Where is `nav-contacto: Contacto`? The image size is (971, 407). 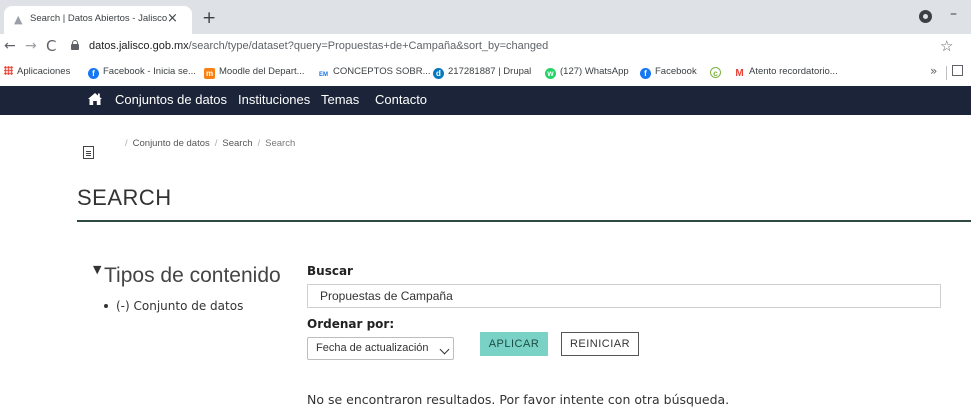
nav-contacto: Contacto is located at coordinates (401, 99).